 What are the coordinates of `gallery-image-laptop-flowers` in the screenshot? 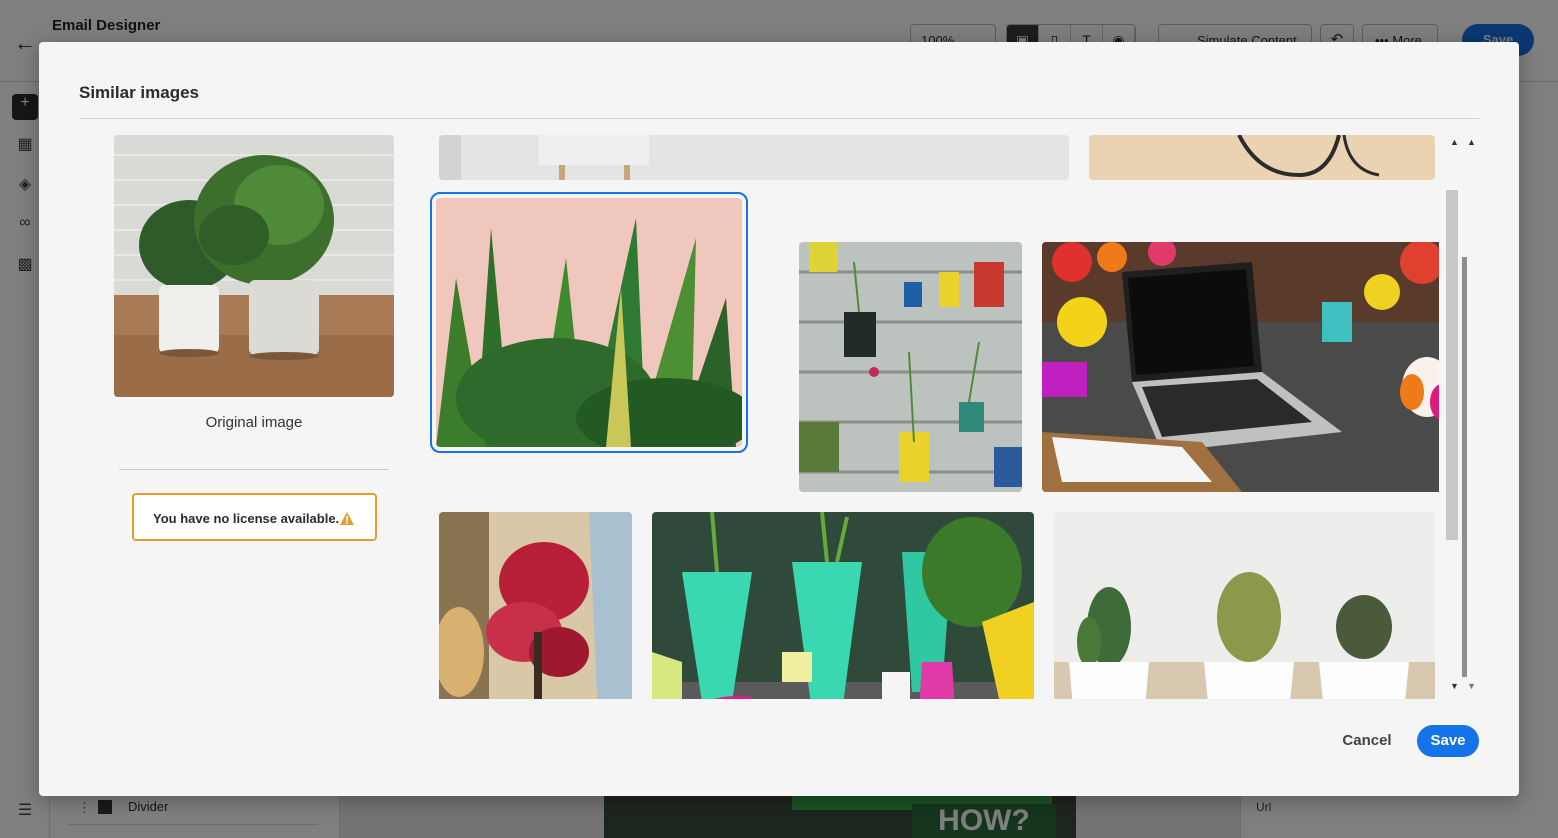 It's located at (1240, 367).